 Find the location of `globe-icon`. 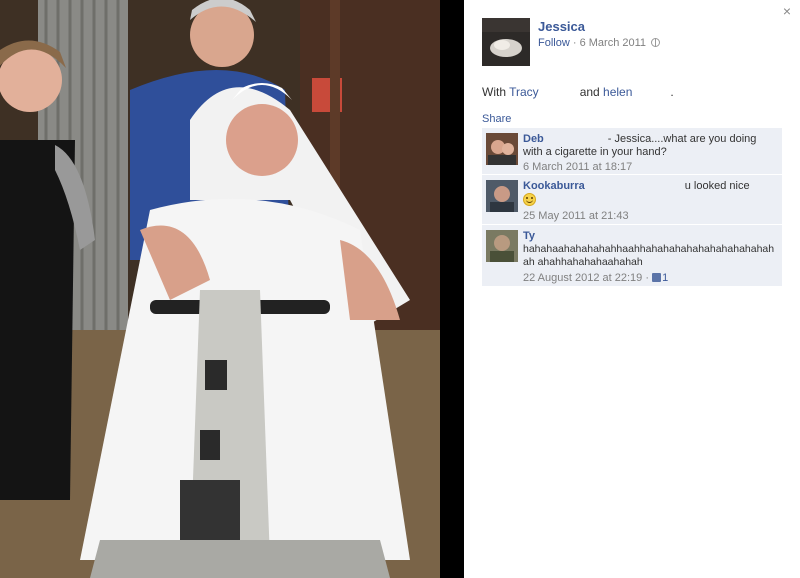

globe-icon is located at coordinates (656, 42).